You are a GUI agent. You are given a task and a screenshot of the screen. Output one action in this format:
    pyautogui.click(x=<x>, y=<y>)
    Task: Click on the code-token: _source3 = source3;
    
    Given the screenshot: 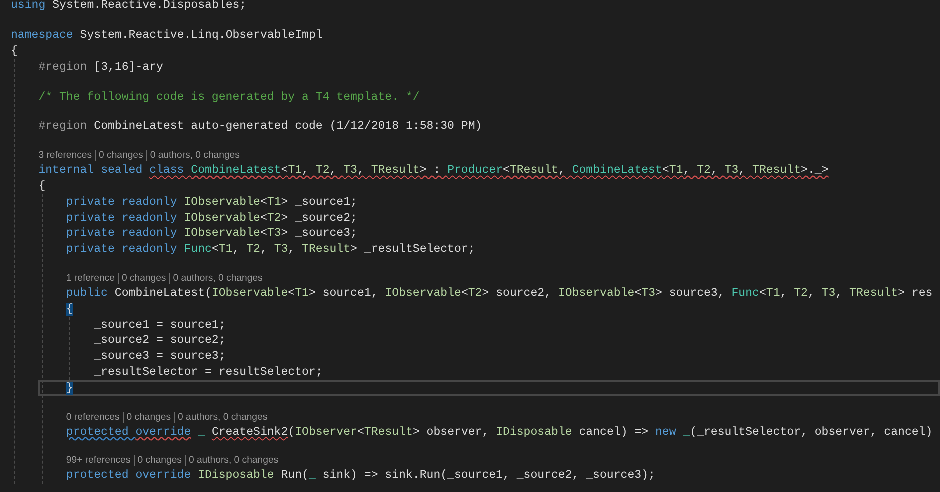 What is the action you would take?
    pyautogui.click(x=160, y=357)
    